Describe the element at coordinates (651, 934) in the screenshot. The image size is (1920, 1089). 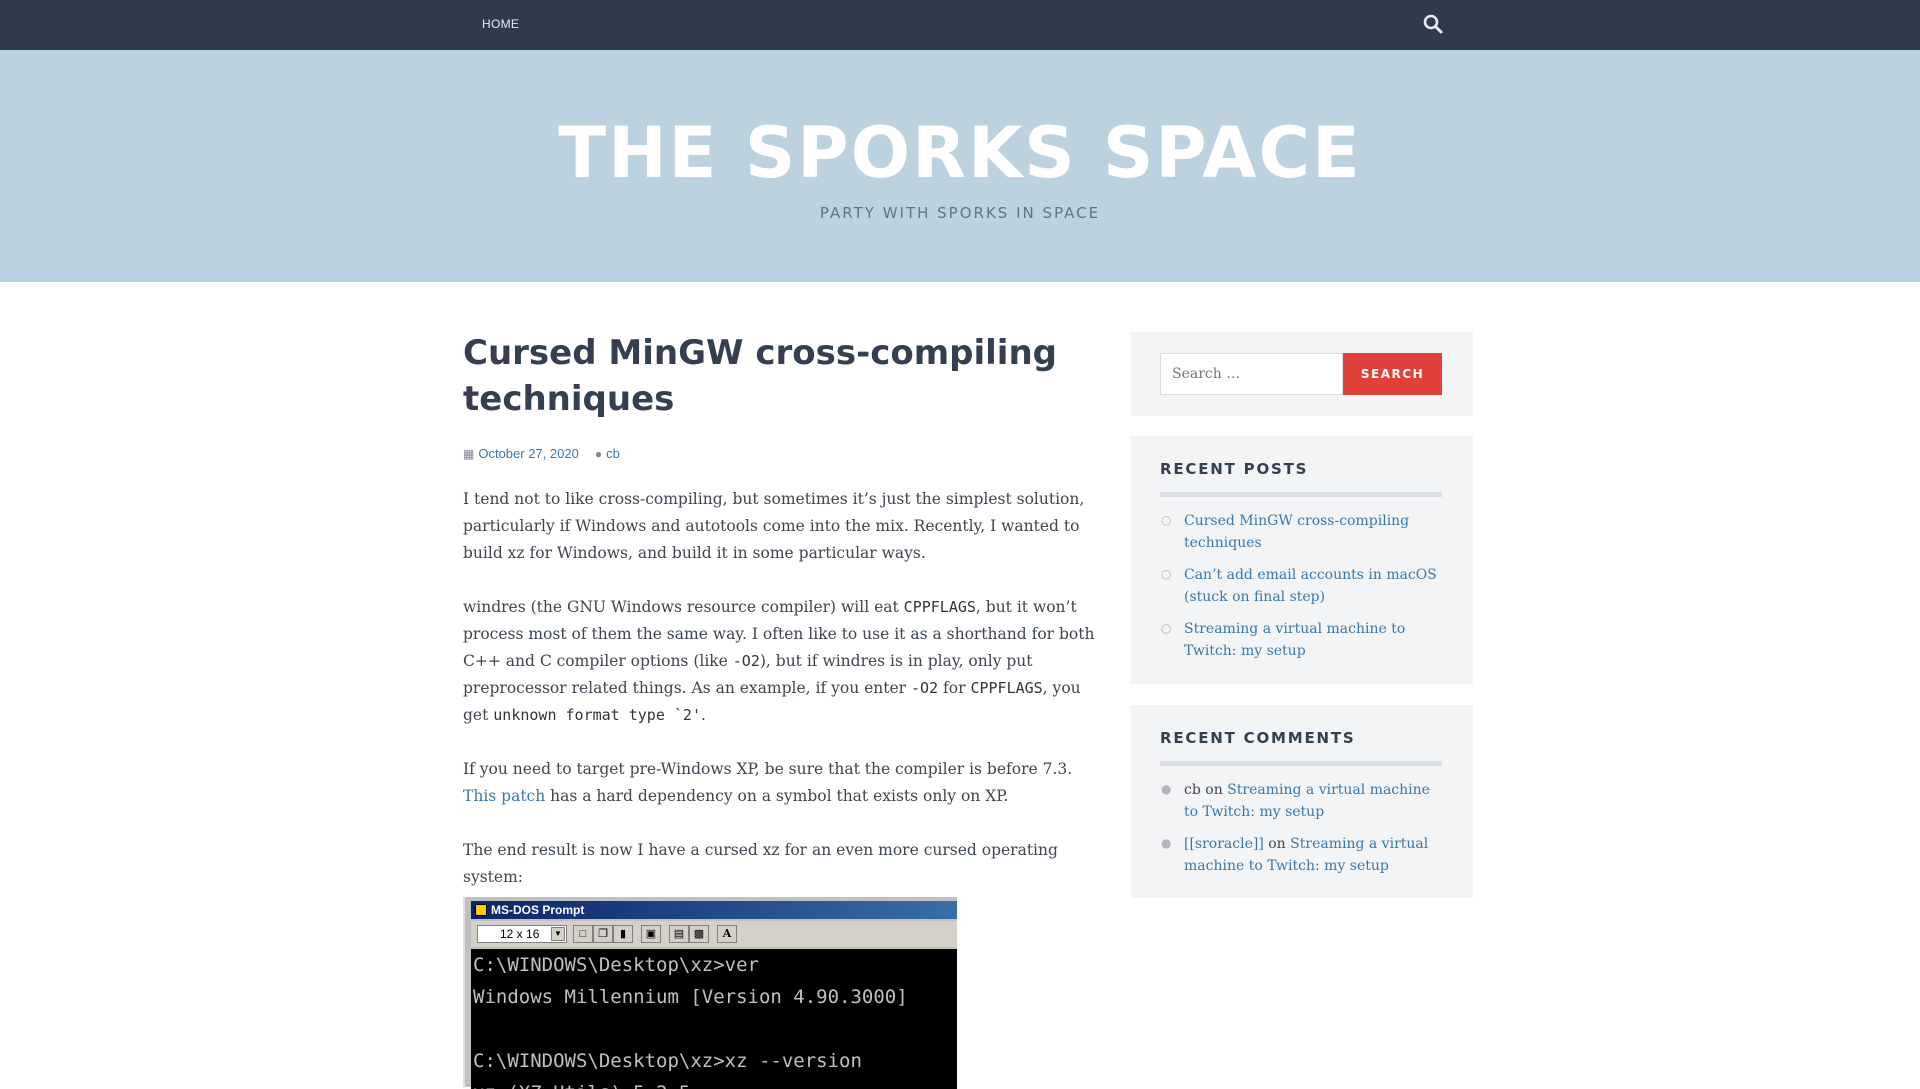
I see `fullscreen-icon: ▣` at that location.